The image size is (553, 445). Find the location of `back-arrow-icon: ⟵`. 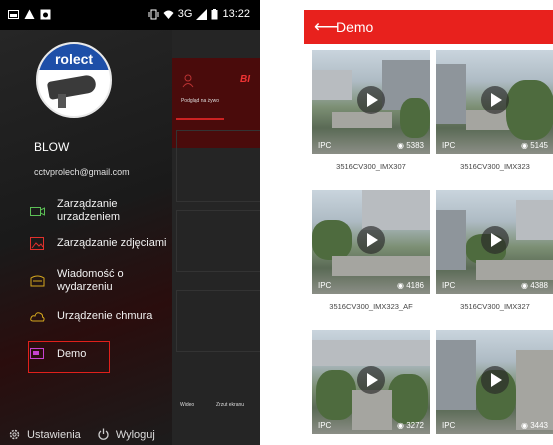

back-arrow-icon: ⟵ is located at coordinates (326, 27).